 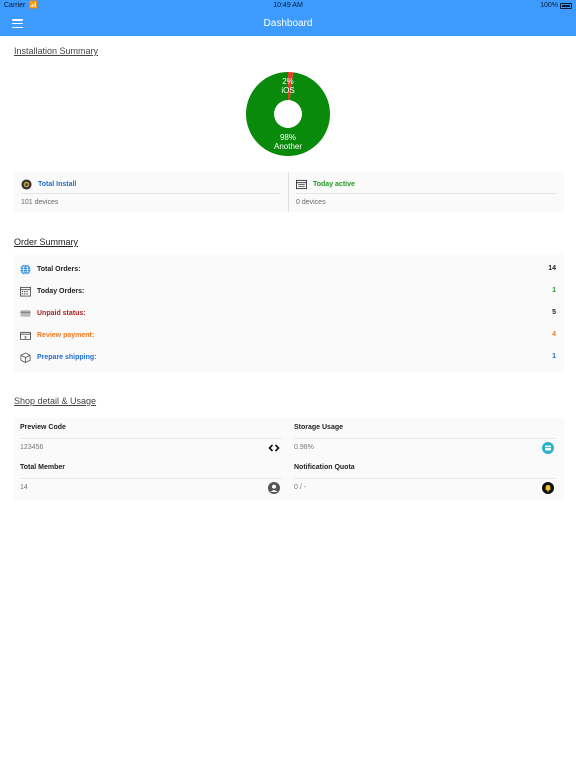 I want to click on navigation-bar: Dashboard, so click(x=288, y=24).